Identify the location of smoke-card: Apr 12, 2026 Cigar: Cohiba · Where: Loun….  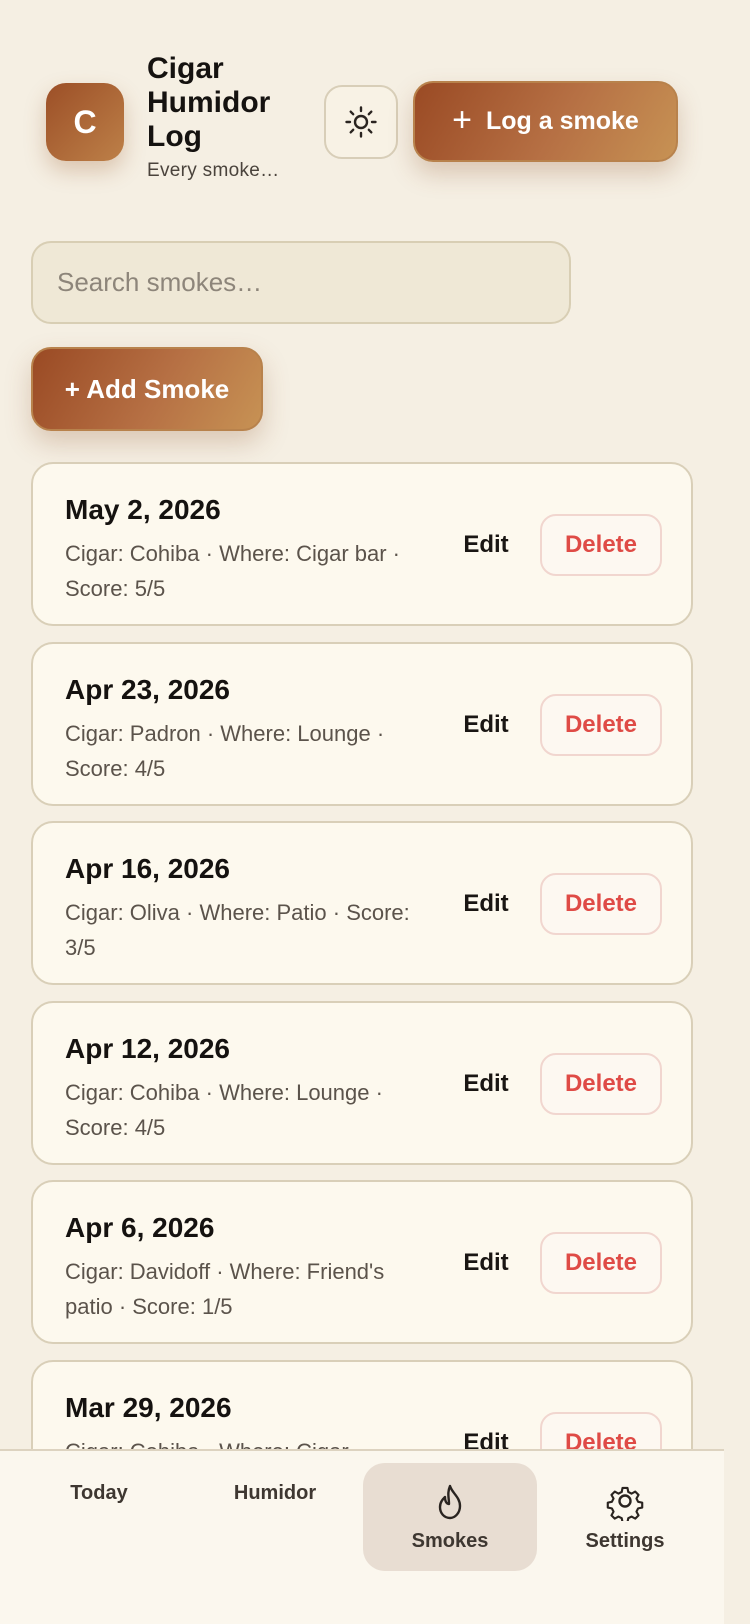
(362, 1083).